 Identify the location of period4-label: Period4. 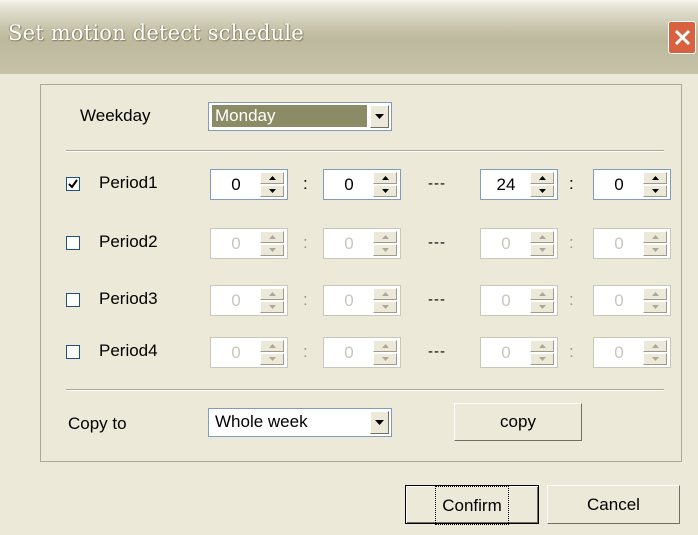
(128, 350).